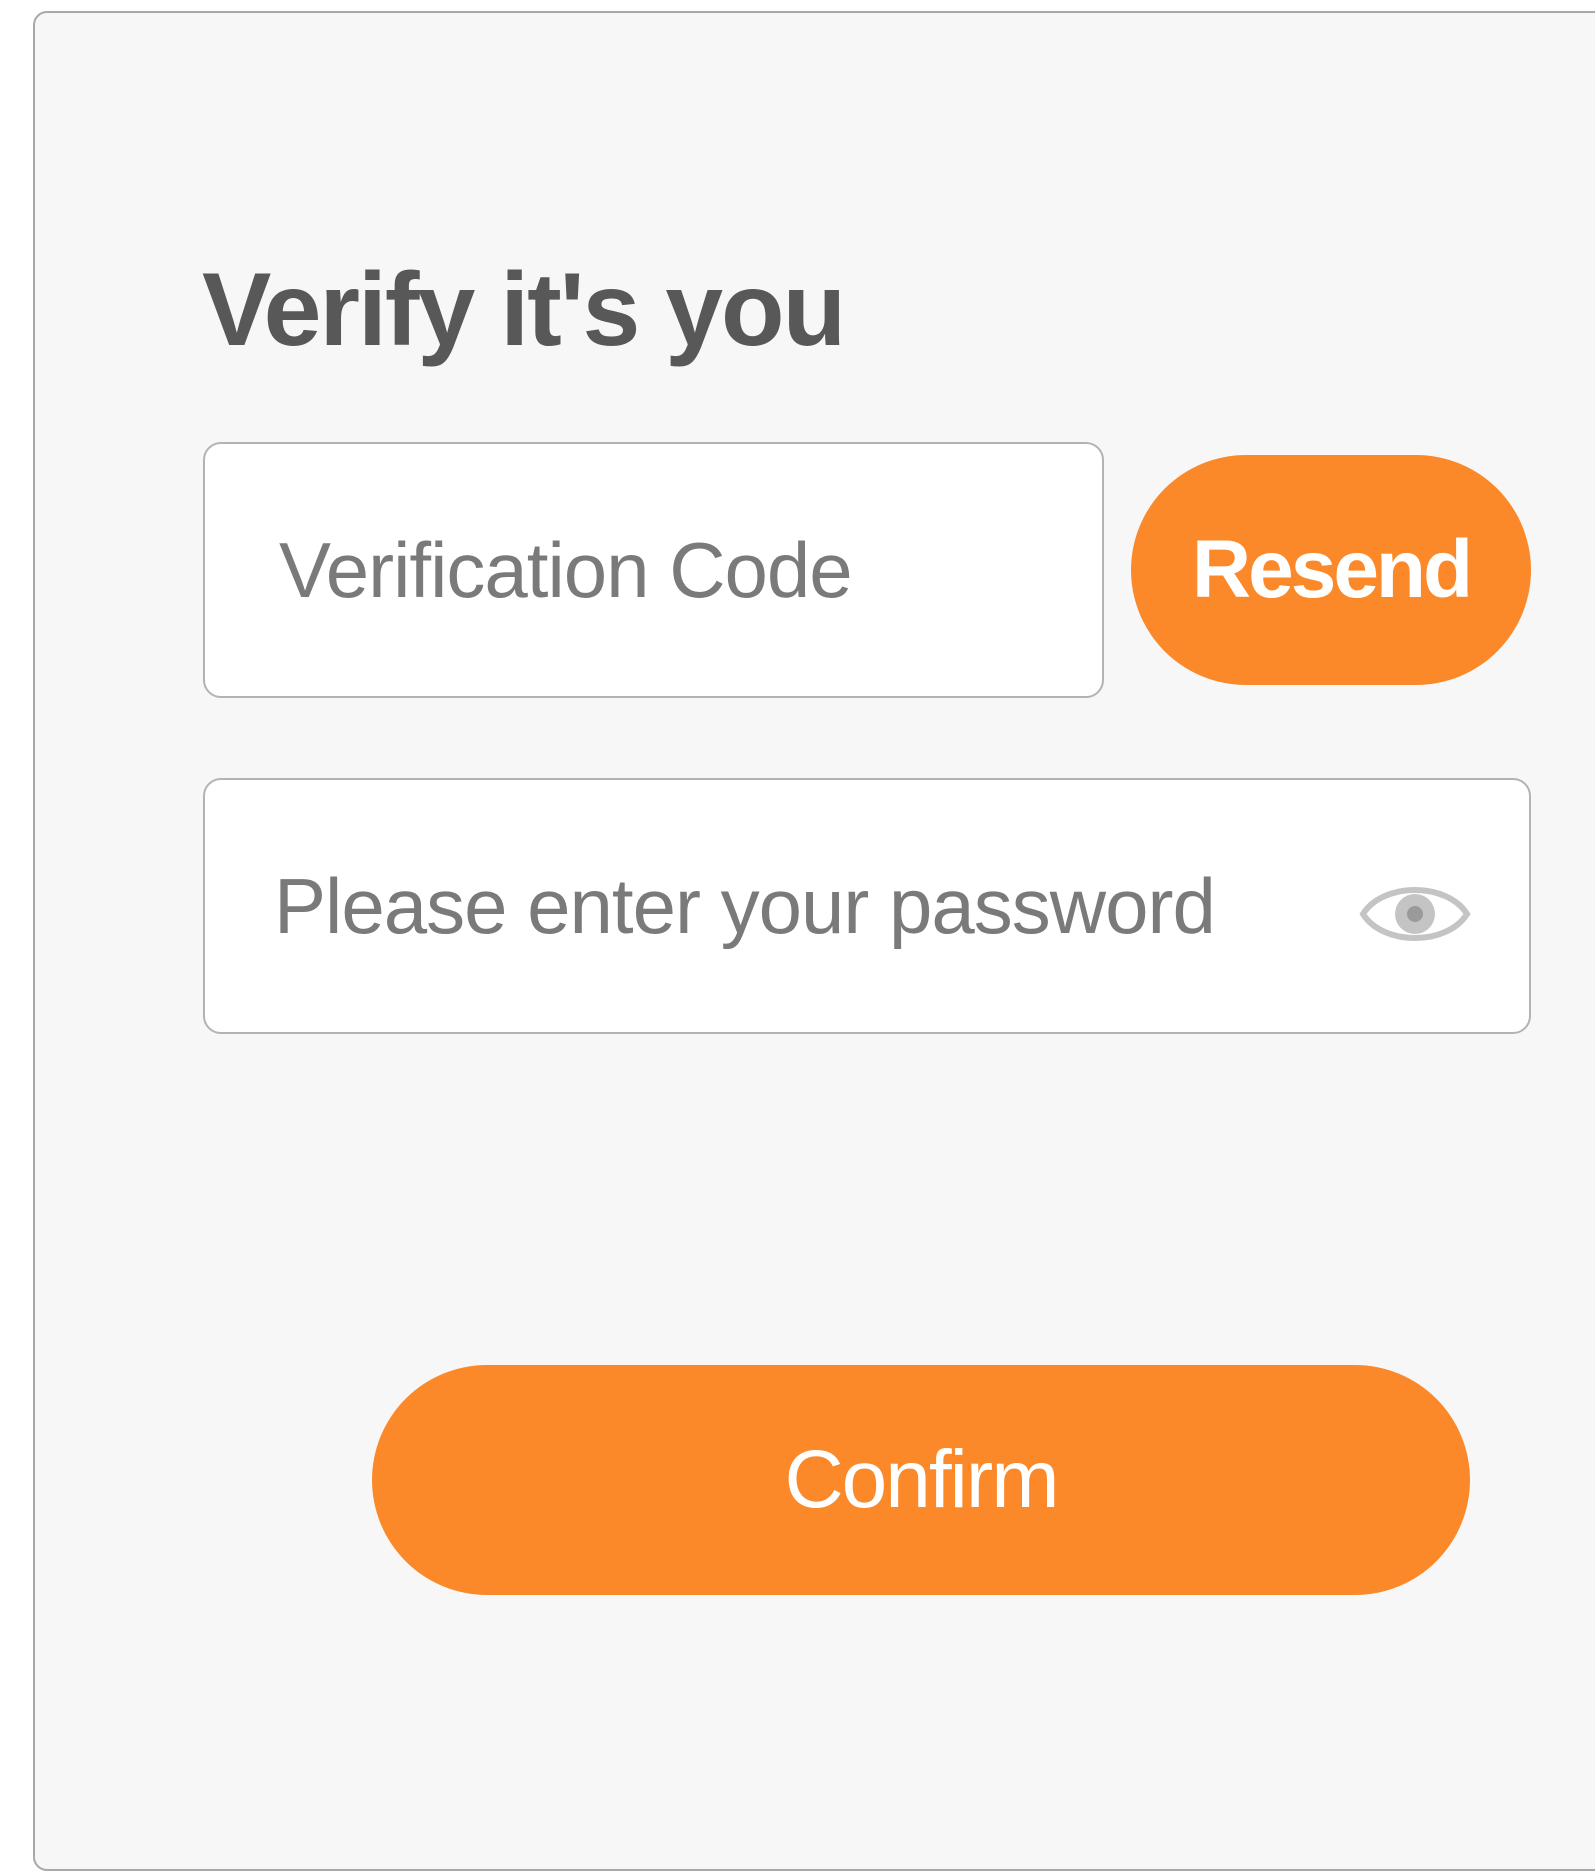 The height and width of the screenshot is (1871, 1595). I want to click on verification-code-field, so click(653, 570).